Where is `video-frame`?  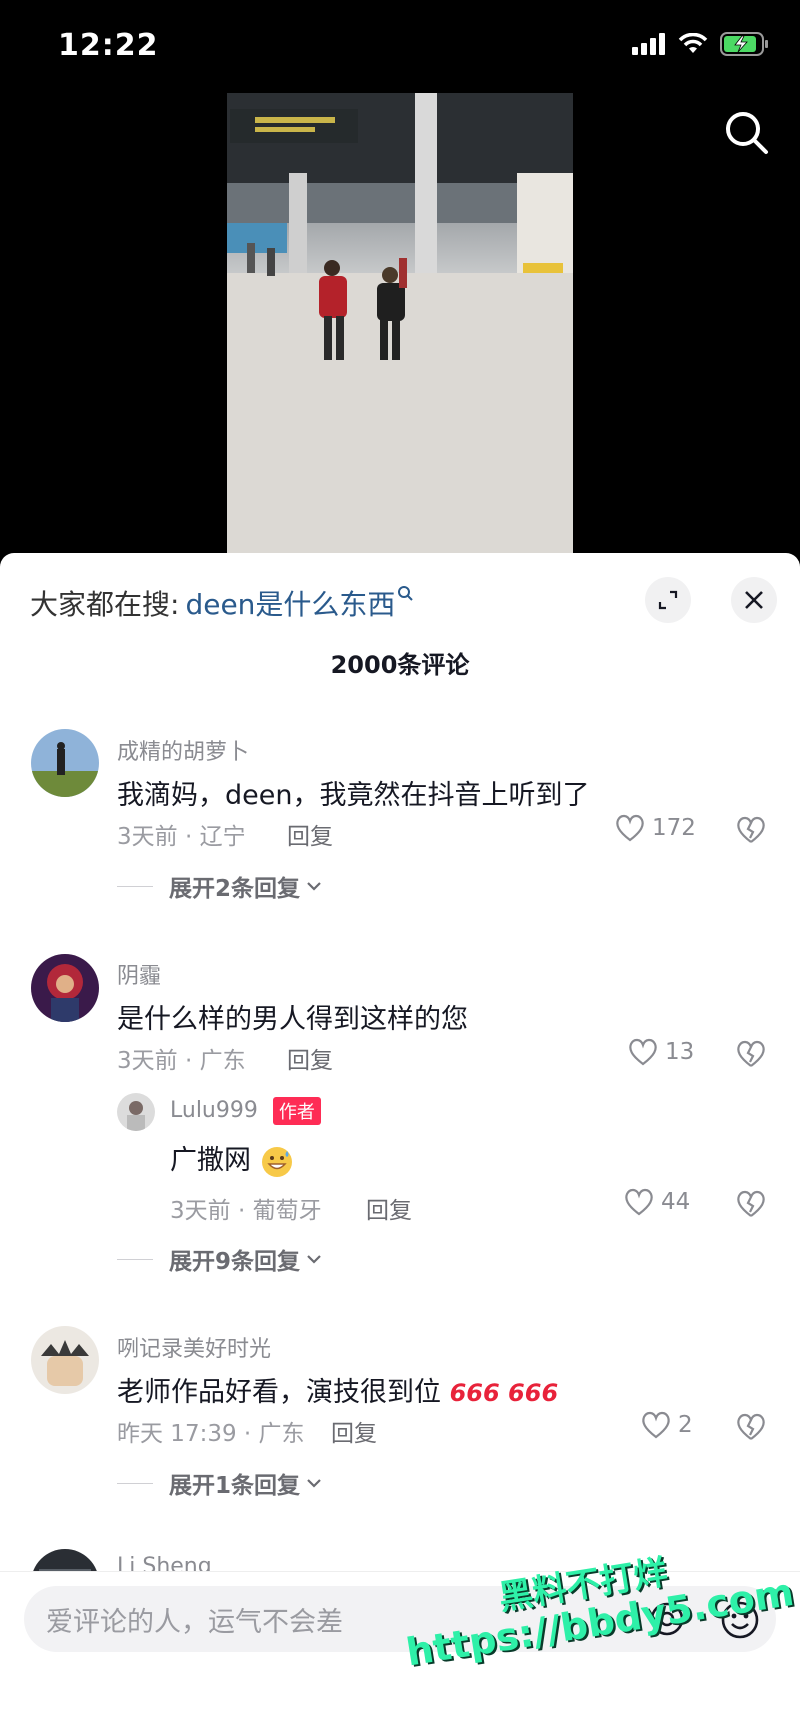 video-frame is located at coordinates (400, 323).